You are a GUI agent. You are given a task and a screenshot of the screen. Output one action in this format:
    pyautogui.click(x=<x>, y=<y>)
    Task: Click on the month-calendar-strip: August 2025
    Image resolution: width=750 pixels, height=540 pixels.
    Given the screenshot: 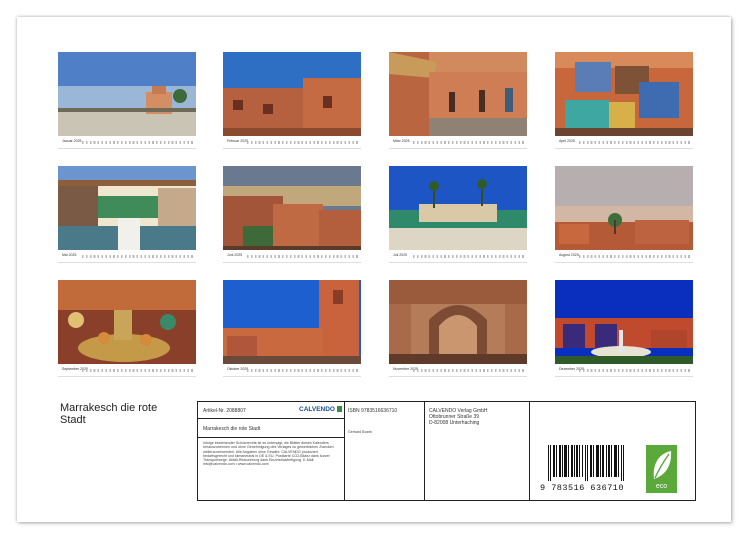 What is the action you would take?
    pyautogui.click(x=624, y=256)
    